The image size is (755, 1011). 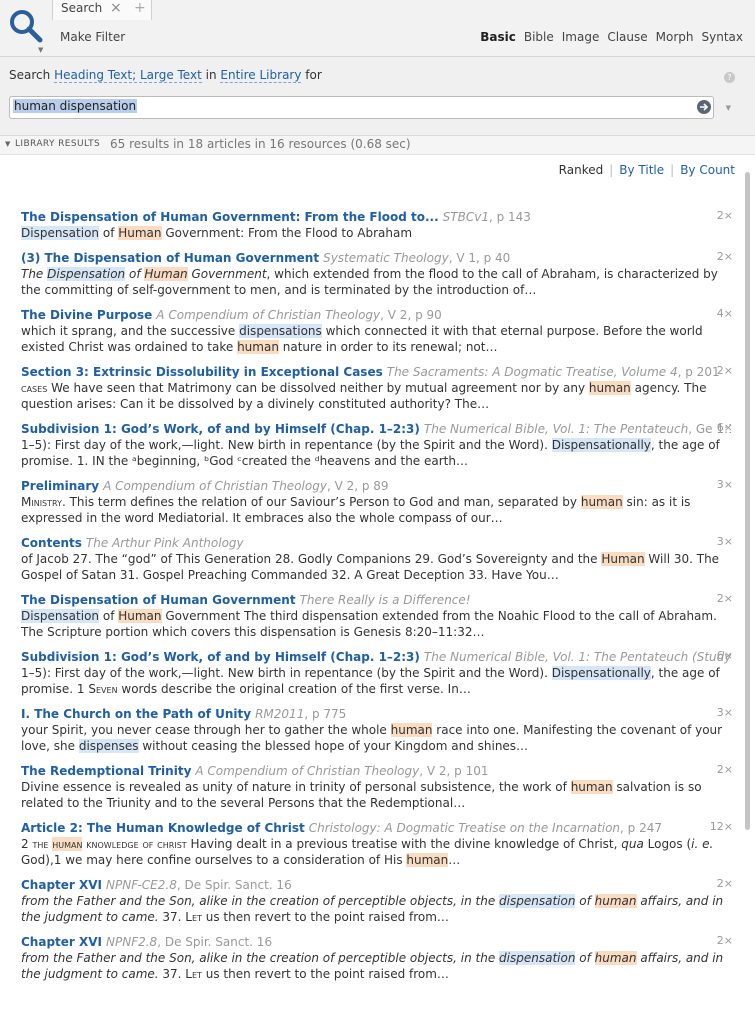 I want to click on make-filter-button: Make Filter, so click(x=92, y=37).